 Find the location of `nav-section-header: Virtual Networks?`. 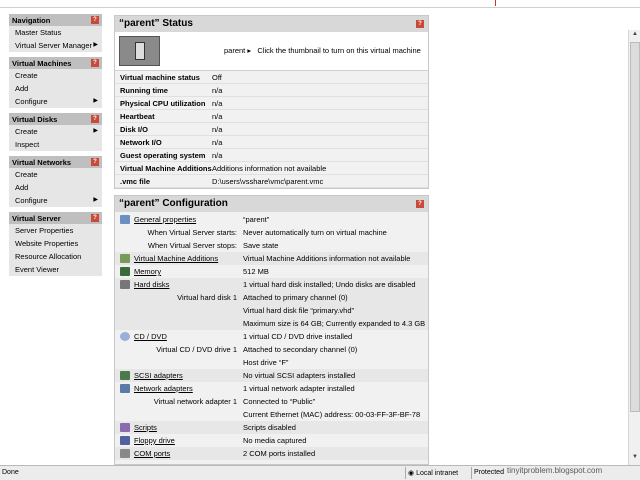

nav-section-header: Virtual Networks? is located at coordinates (55, 162).